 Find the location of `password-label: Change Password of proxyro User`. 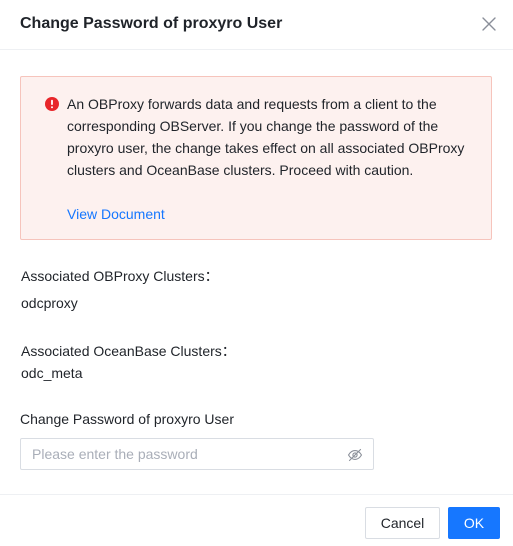

password-label: Change Password of proxyro User is located at coordinates (127, 419).